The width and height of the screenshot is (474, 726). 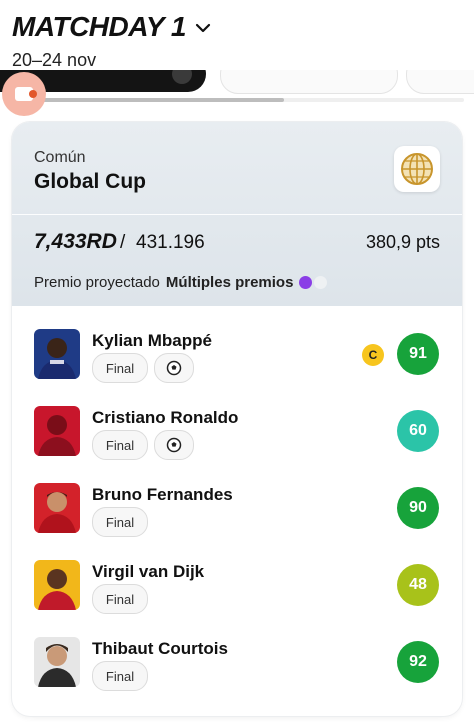 I want to click on player-row: Kylian Mbappé Final C 91, so click(x=239, y=359).